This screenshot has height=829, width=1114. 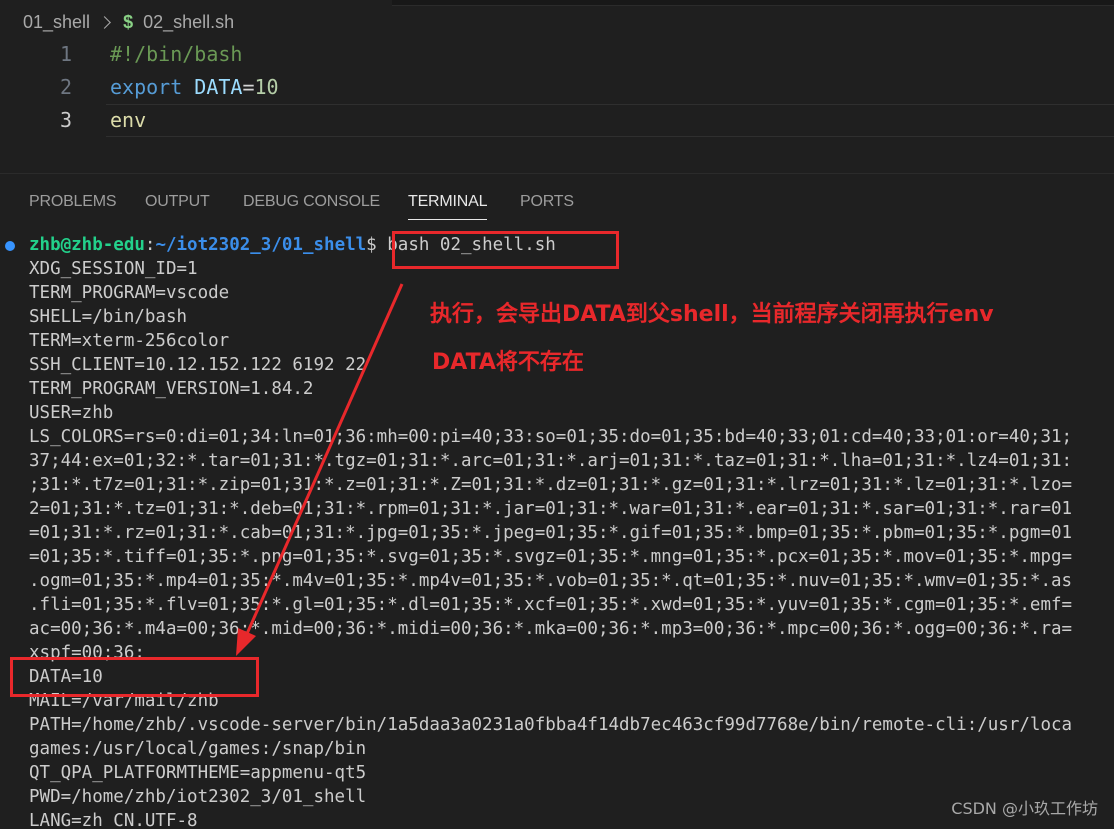 What do you see at coordinates (1024, 808) in the screenshot?
I see `watermark: CSDN @小玖工作坊` at bounding box center [1024, 808].